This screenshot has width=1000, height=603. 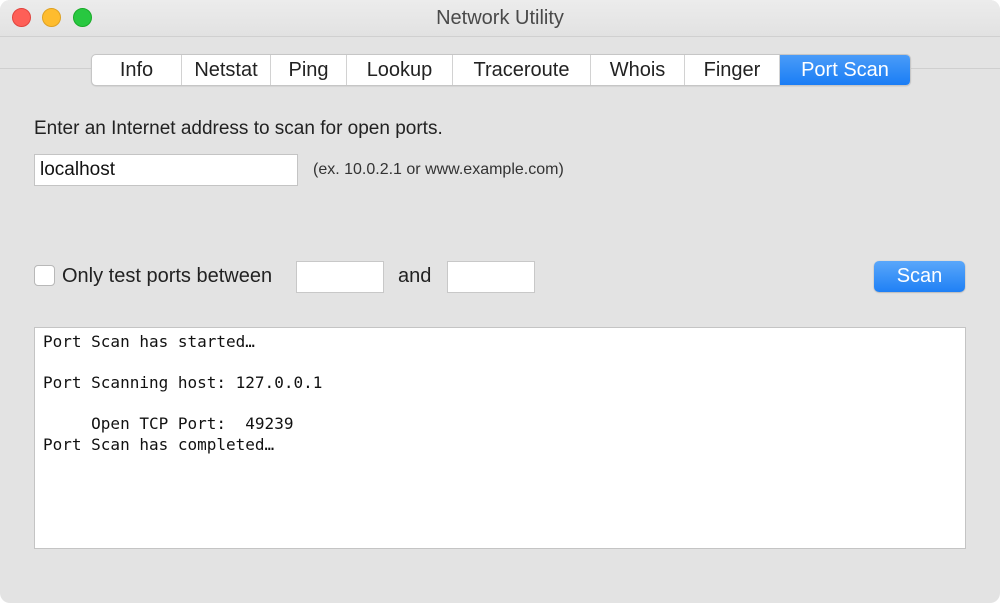 What do you see at coordinates (491, 277) in the screenshot?
I see `port-to-input` at bounding box center [491, 277].